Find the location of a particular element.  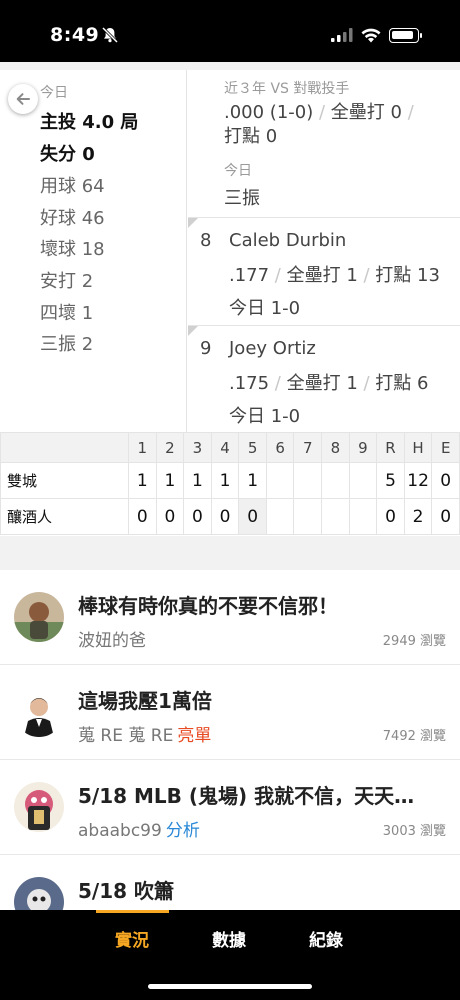

team-runs: 0 is located at coordinates (390, 516).